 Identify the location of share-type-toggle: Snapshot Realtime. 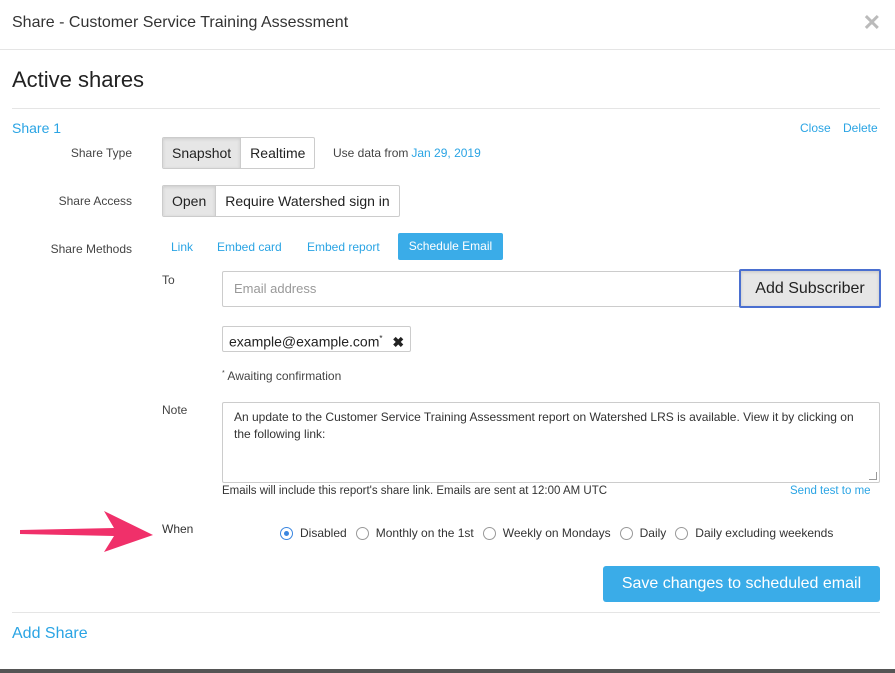
(239, 153).